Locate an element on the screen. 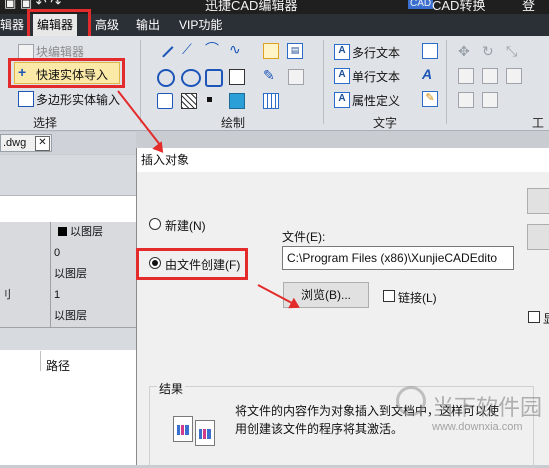 This screenshot has height=468, width=549. login-button: 登 is located at coordinates (528, 7).